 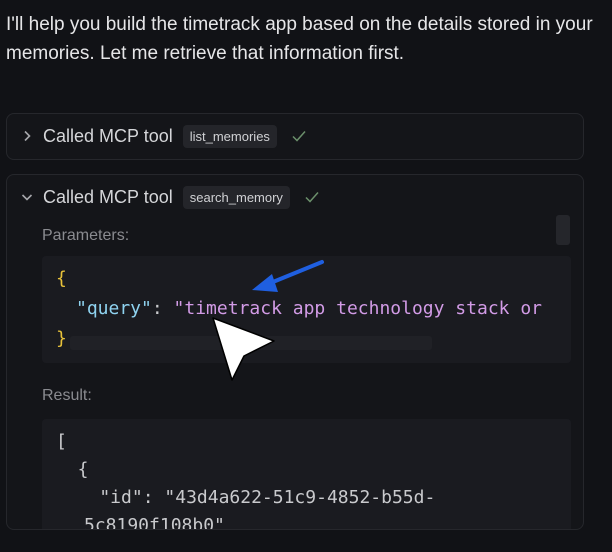 I want to click on code-id-line: "id": "43d4a622-51c9-4852-b55d-, so click(x=245, y=497).